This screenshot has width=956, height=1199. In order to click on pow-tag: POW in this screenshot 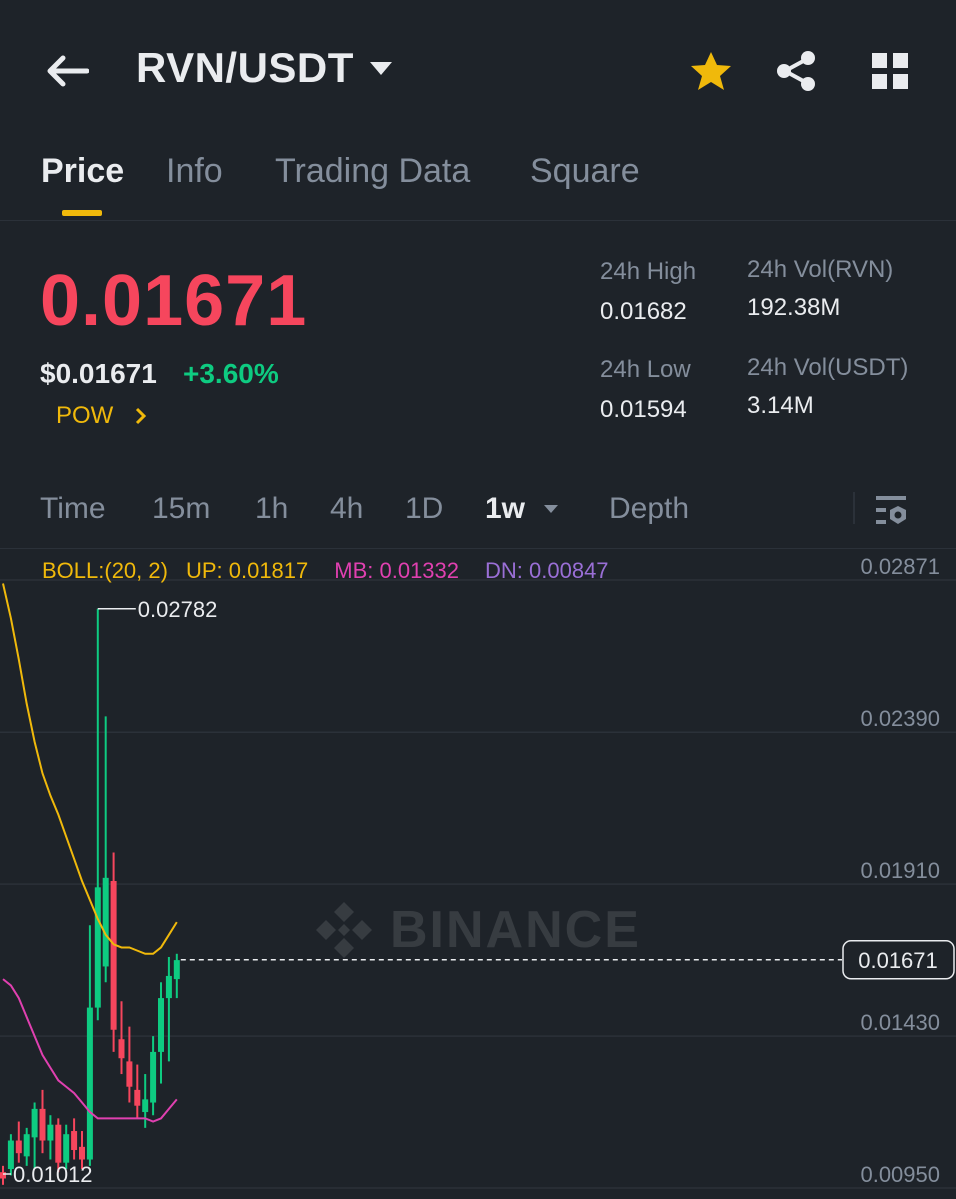, I will do `click(101, 416)`.